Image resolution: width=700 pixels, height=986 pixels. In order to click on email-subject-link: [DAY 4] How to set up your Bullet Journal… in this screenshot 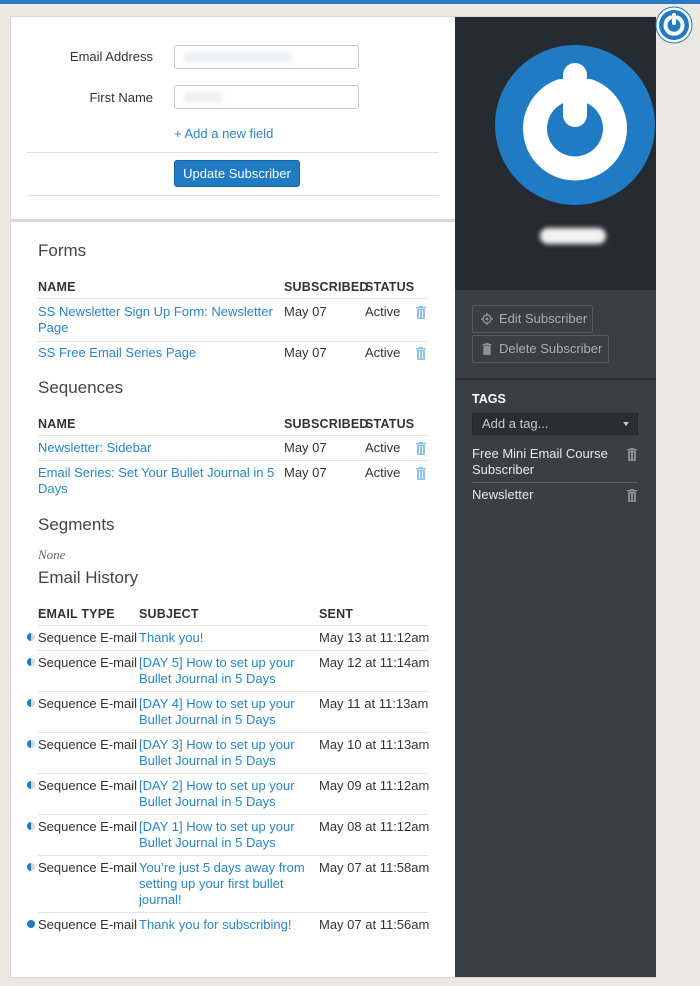, I will do `click(217, 712)`.